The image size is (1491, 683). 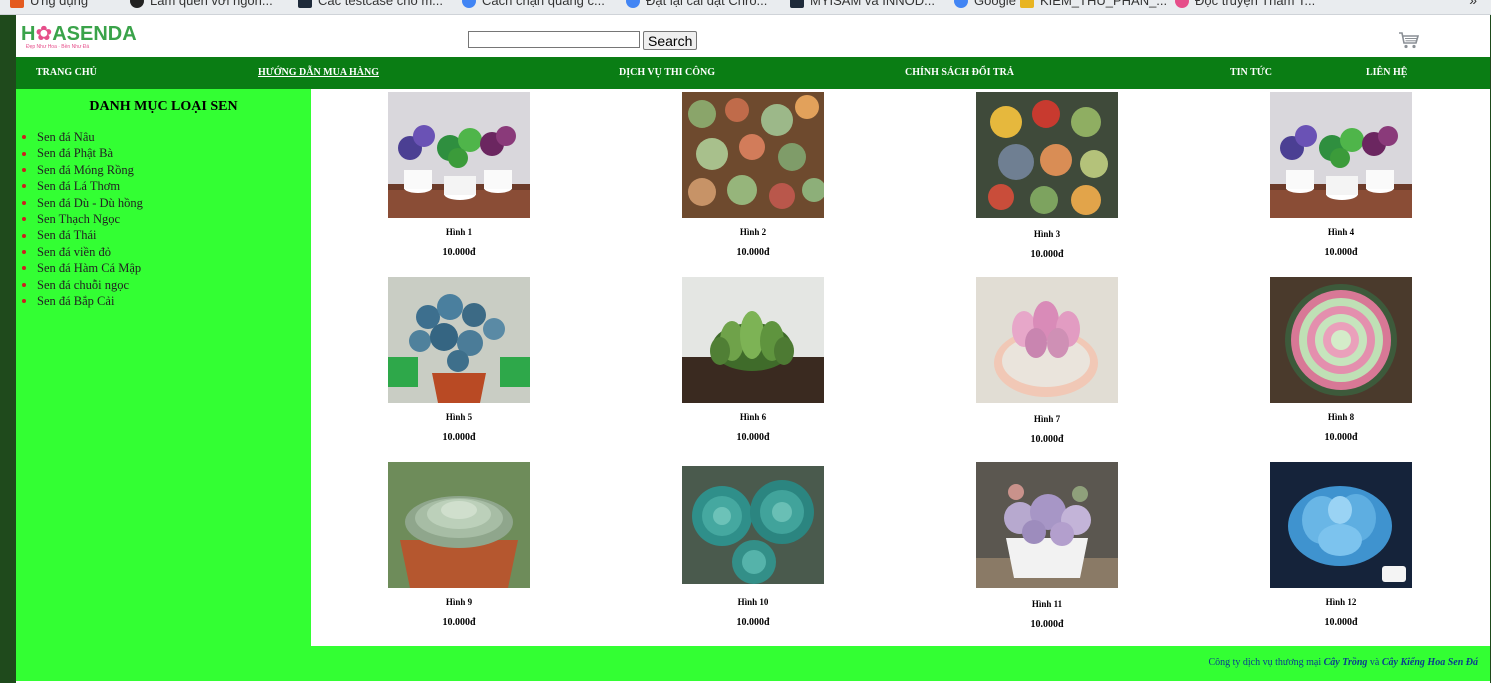 I want to click on product-name: Hình 2, so click(x=753, y=232).